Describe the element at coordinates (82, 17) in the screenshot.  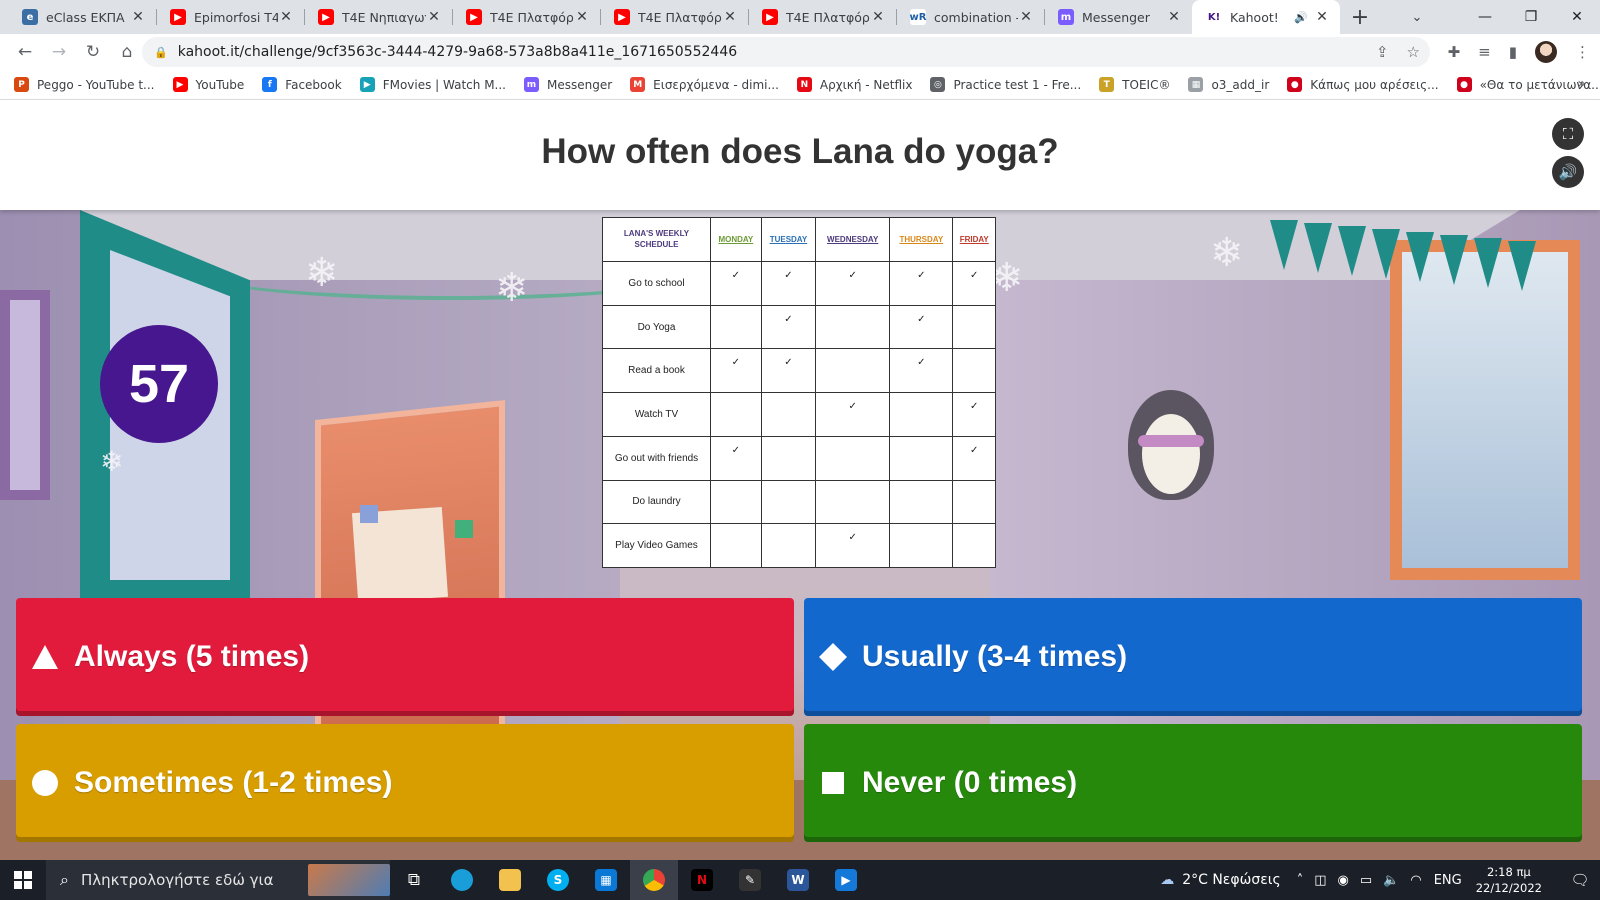
I see `browser-tab: e eClass ΕΚΠΑ | Π✕` at that location.